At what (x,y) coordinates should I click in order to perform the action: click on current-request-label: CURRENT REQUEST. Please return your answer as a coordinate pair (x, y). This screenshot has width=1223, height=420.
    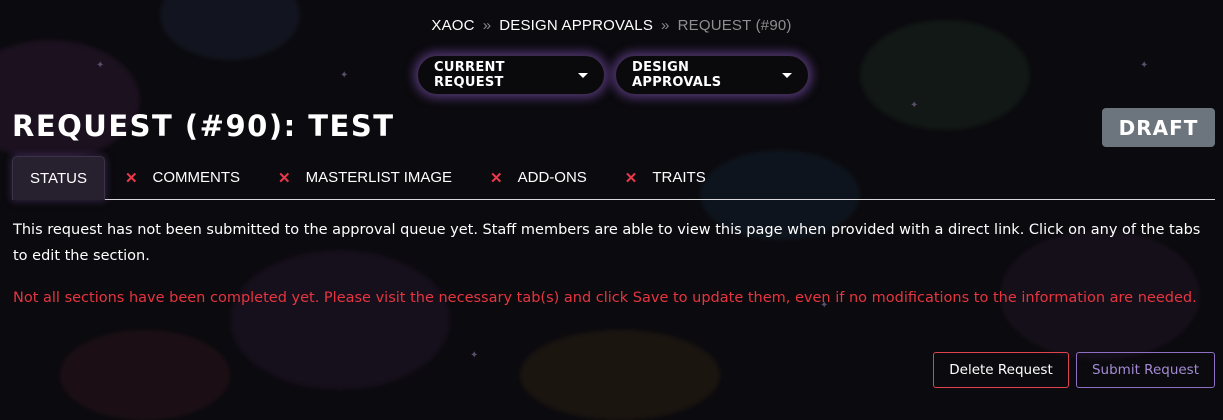
    Looking at the image, I should click on (469, 75).